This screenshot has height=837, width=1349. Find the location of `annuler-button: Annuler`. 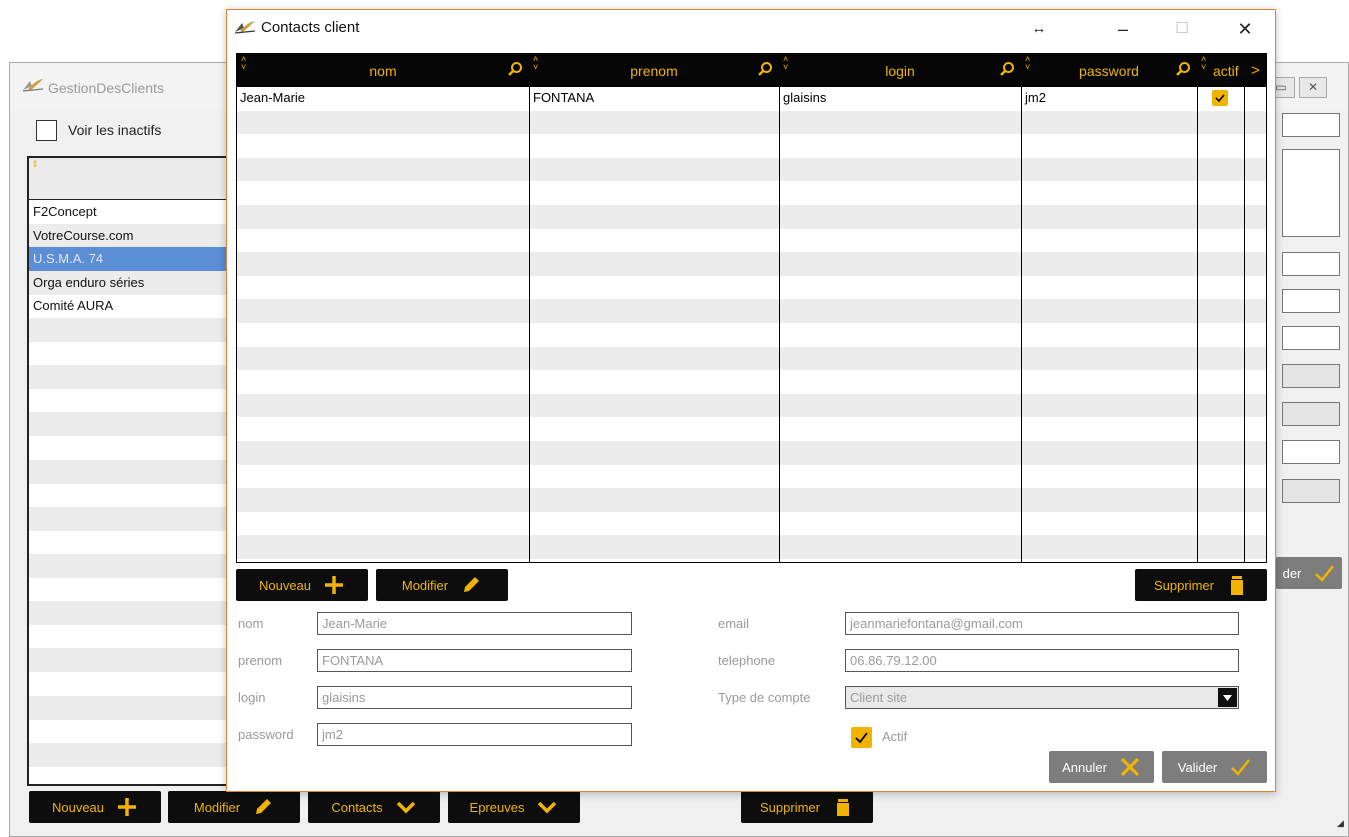

annuler-button: Annuler is located at coordinates (1101, 767).